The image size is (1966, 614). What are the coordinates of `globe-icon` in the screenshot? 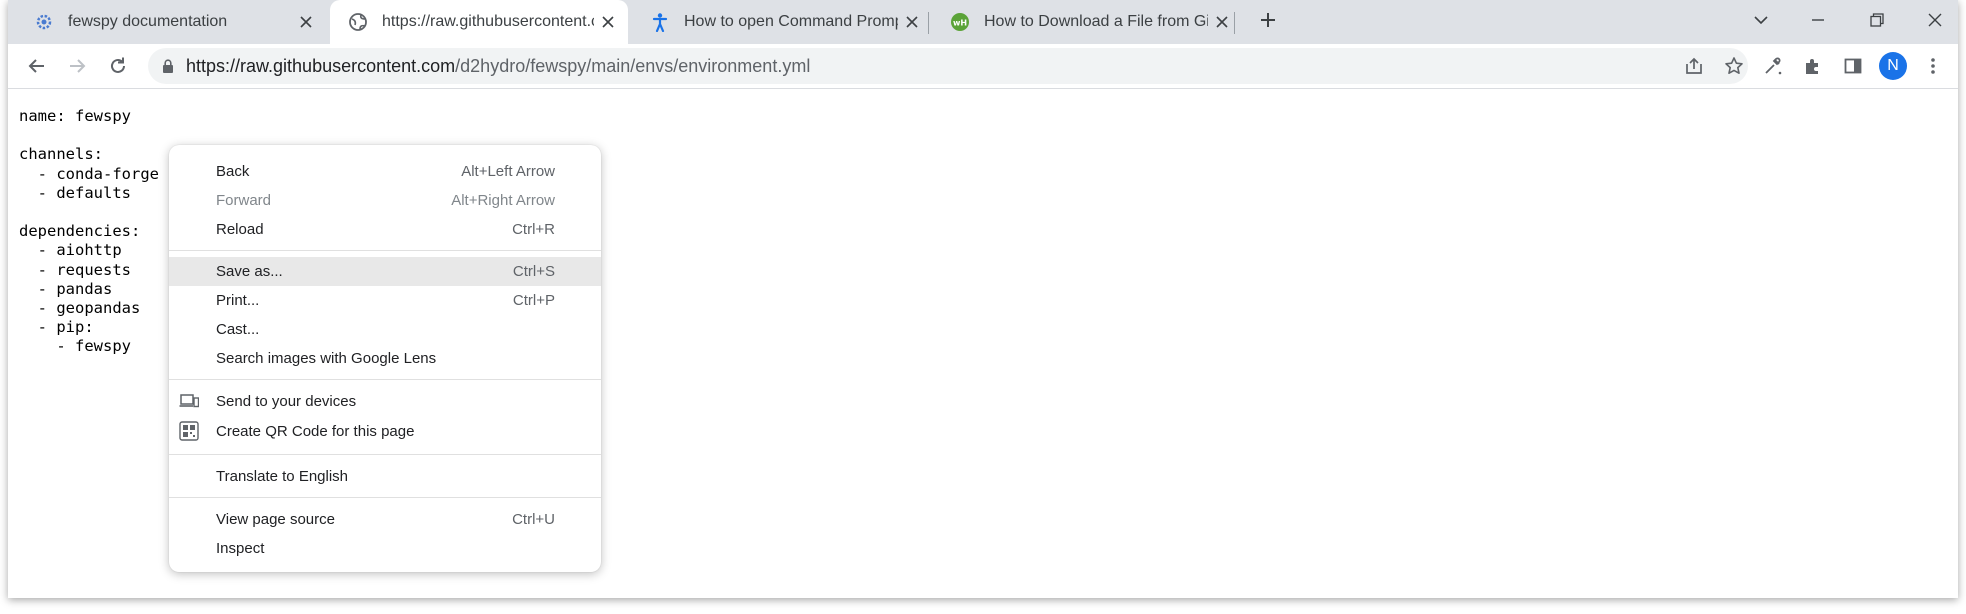 It's located at (358, 22).